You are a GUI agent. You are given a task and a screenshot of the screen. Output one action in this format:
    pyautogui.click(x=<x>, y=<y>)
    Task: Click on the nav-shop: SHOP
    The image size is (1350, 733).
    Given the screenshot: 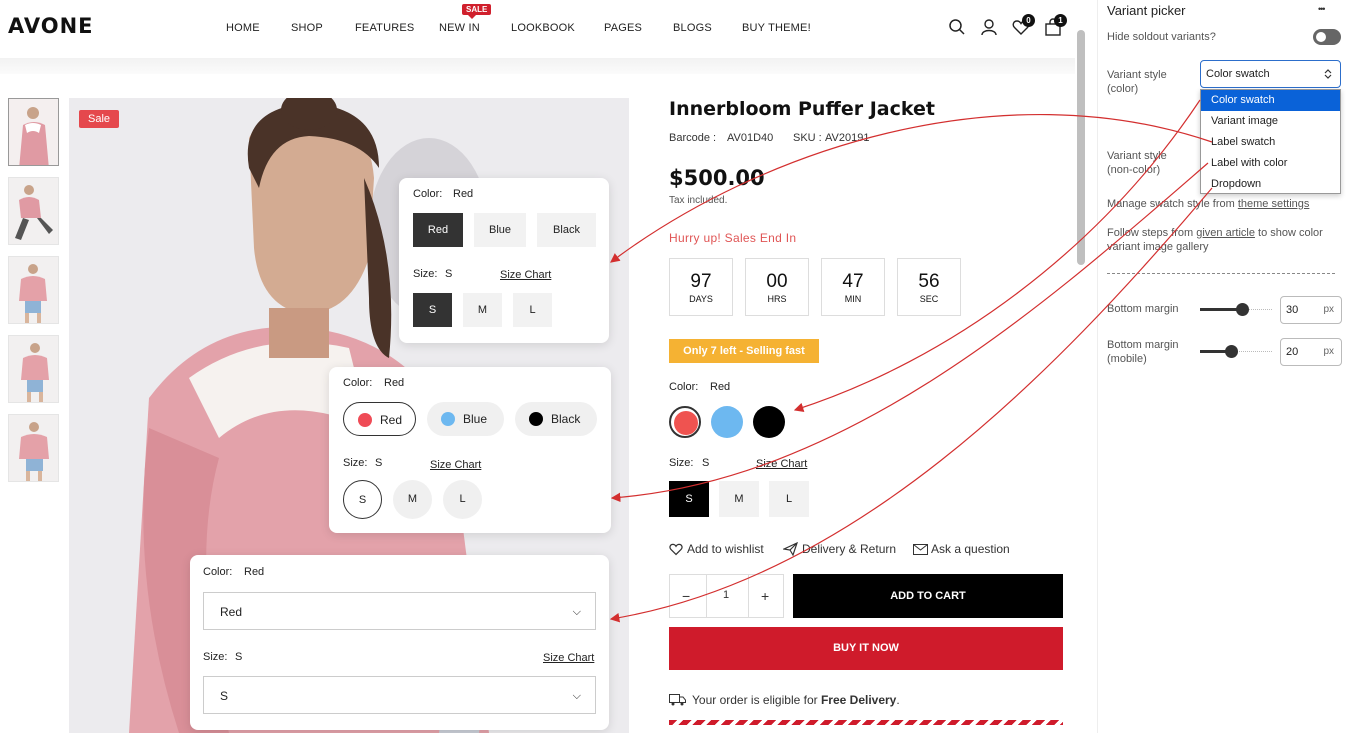 What is the action you would take?
    pyautogui.click(x=307, y=28)
    